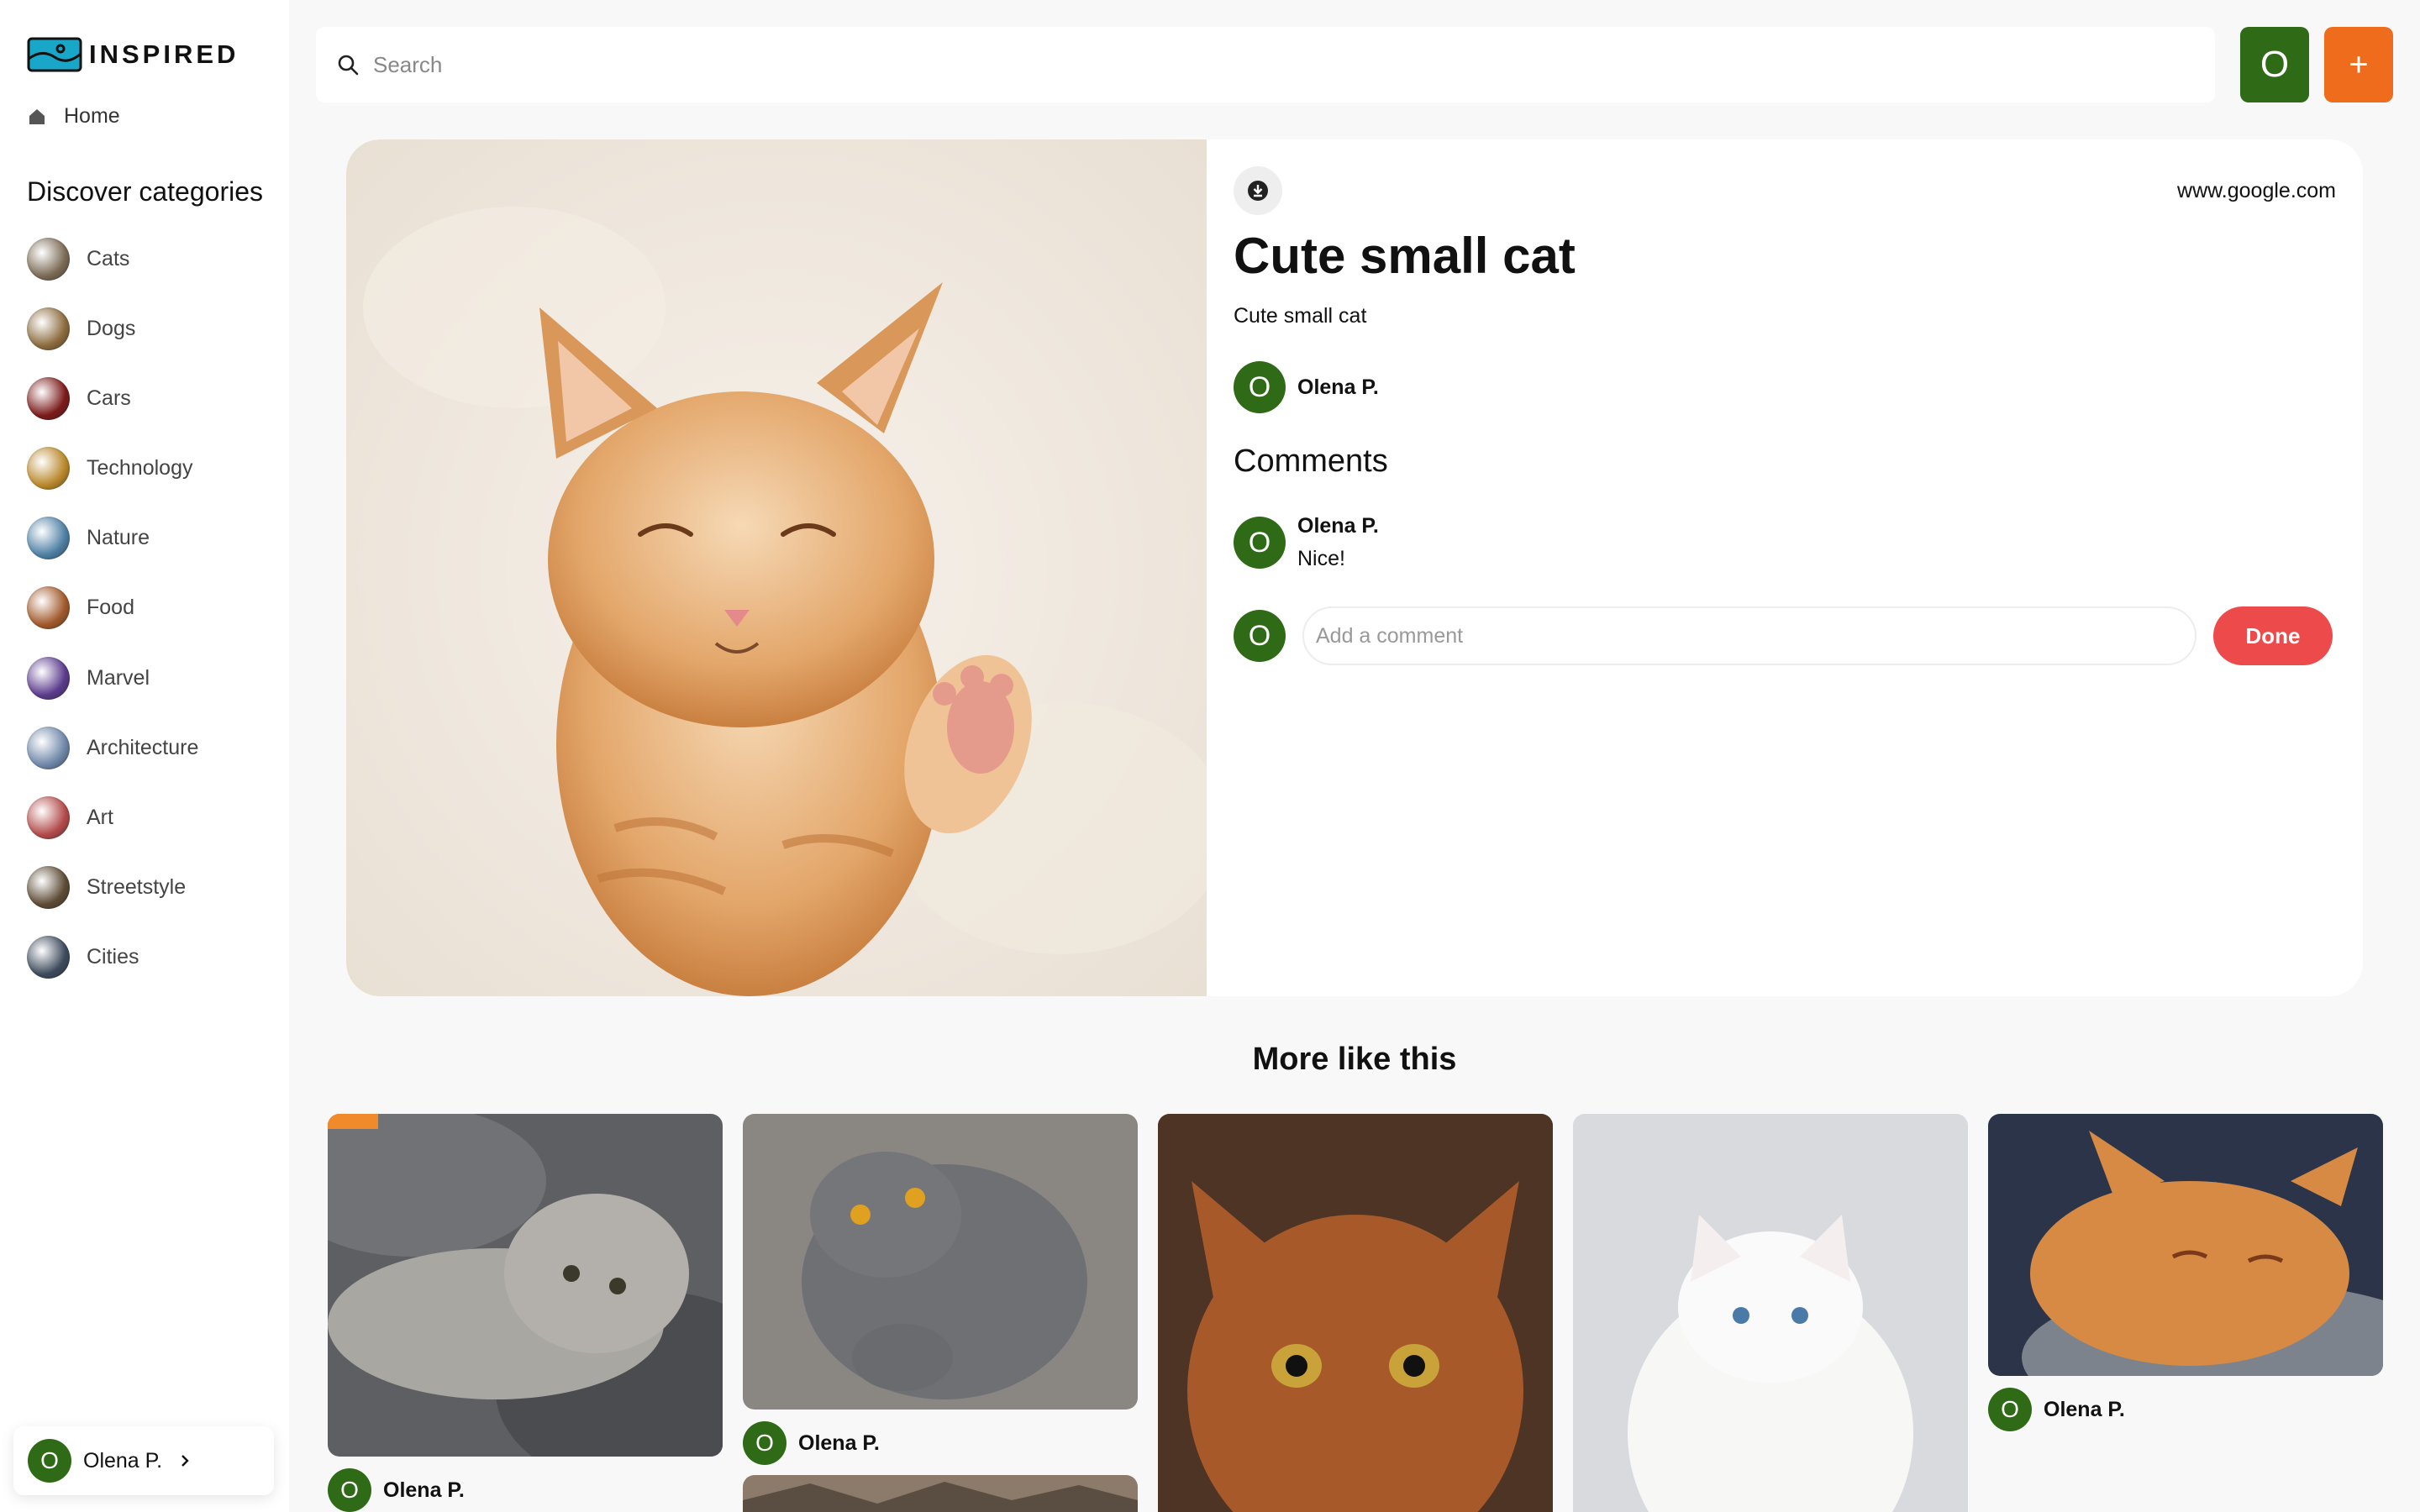 The image size is (2420, 1512). Describe the element at coordinates (1749, 635) in the screenshot. I see `comment-input` at that location.